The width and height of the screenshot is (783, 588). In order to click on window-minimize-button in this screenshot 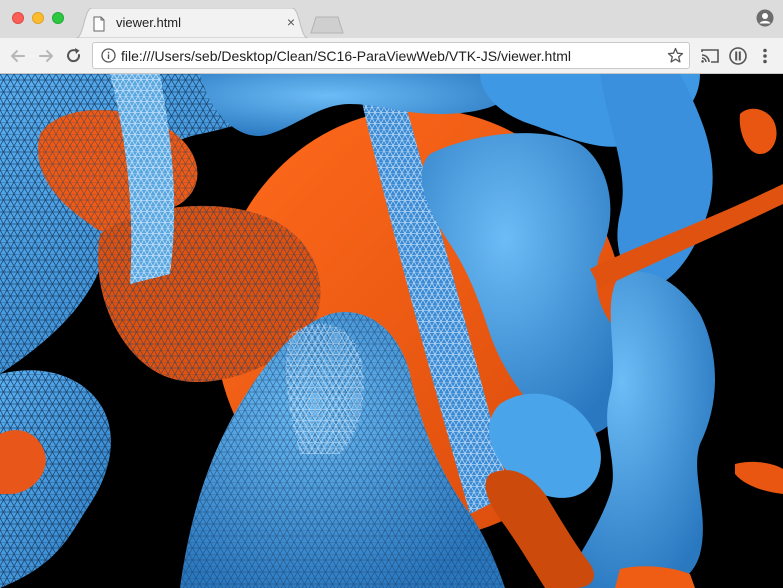, I will do `click(38, 18)`.